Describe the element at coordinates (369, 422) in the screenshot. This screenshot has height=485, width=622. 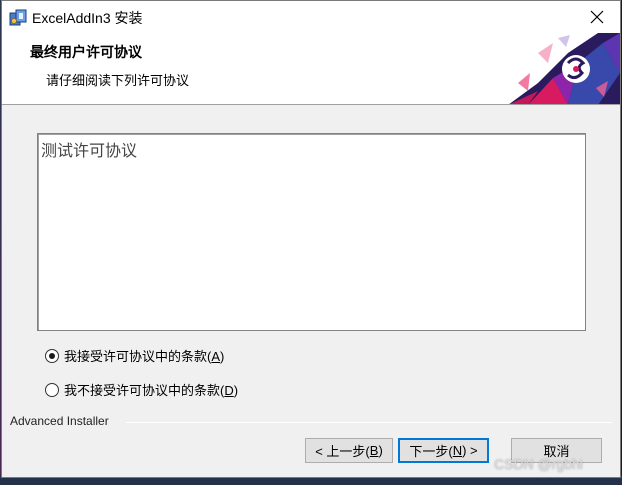
I see `footer-divider` at that location.